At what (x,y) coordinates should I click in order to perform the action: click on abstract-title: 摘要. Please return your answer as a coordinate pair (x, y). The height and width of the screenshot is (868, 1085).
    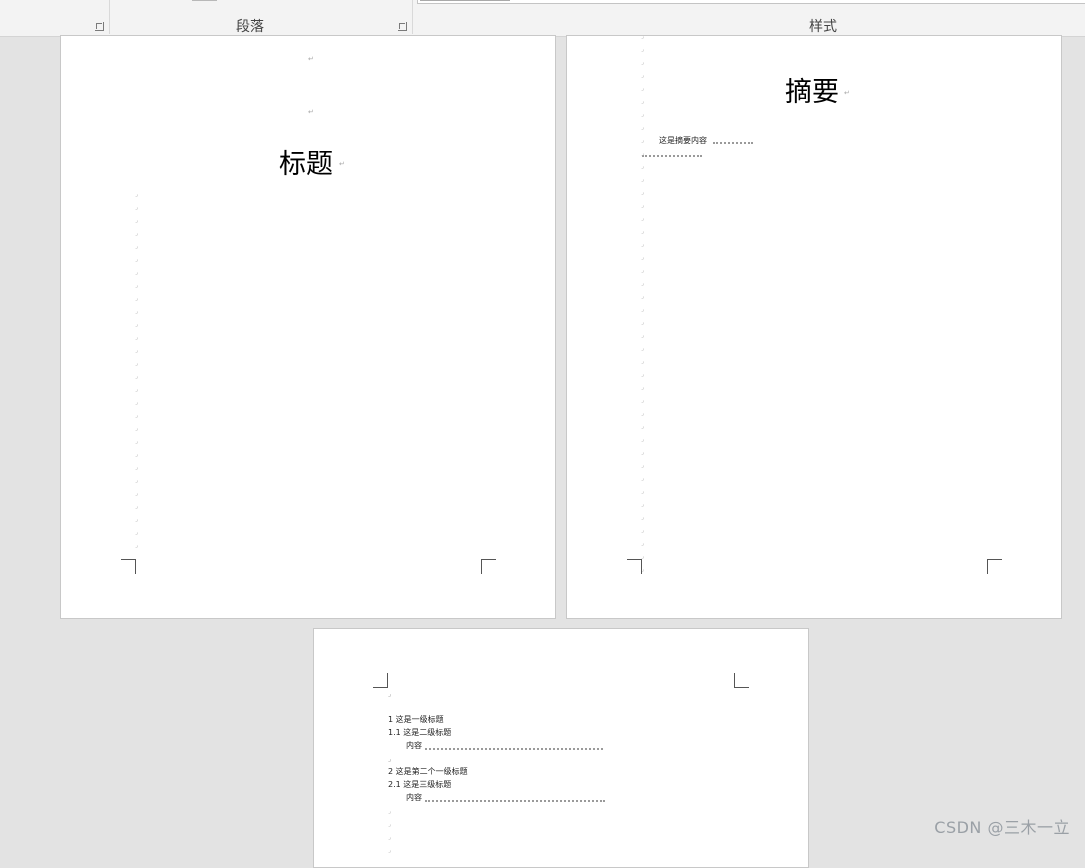
    Looking at the image, I should click on (812, 92).